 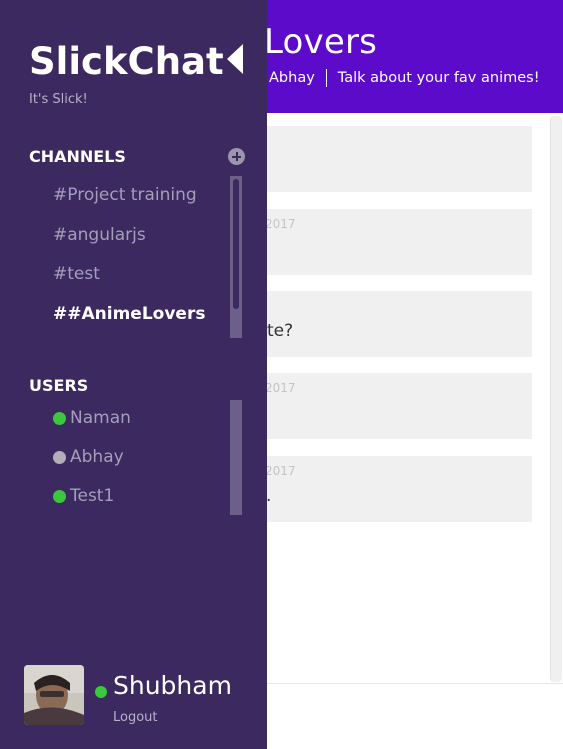 What do you see at coordinates (135, 717) in the screenshot?
I see `logout-link: Logout` at bounding box center [135, 717].